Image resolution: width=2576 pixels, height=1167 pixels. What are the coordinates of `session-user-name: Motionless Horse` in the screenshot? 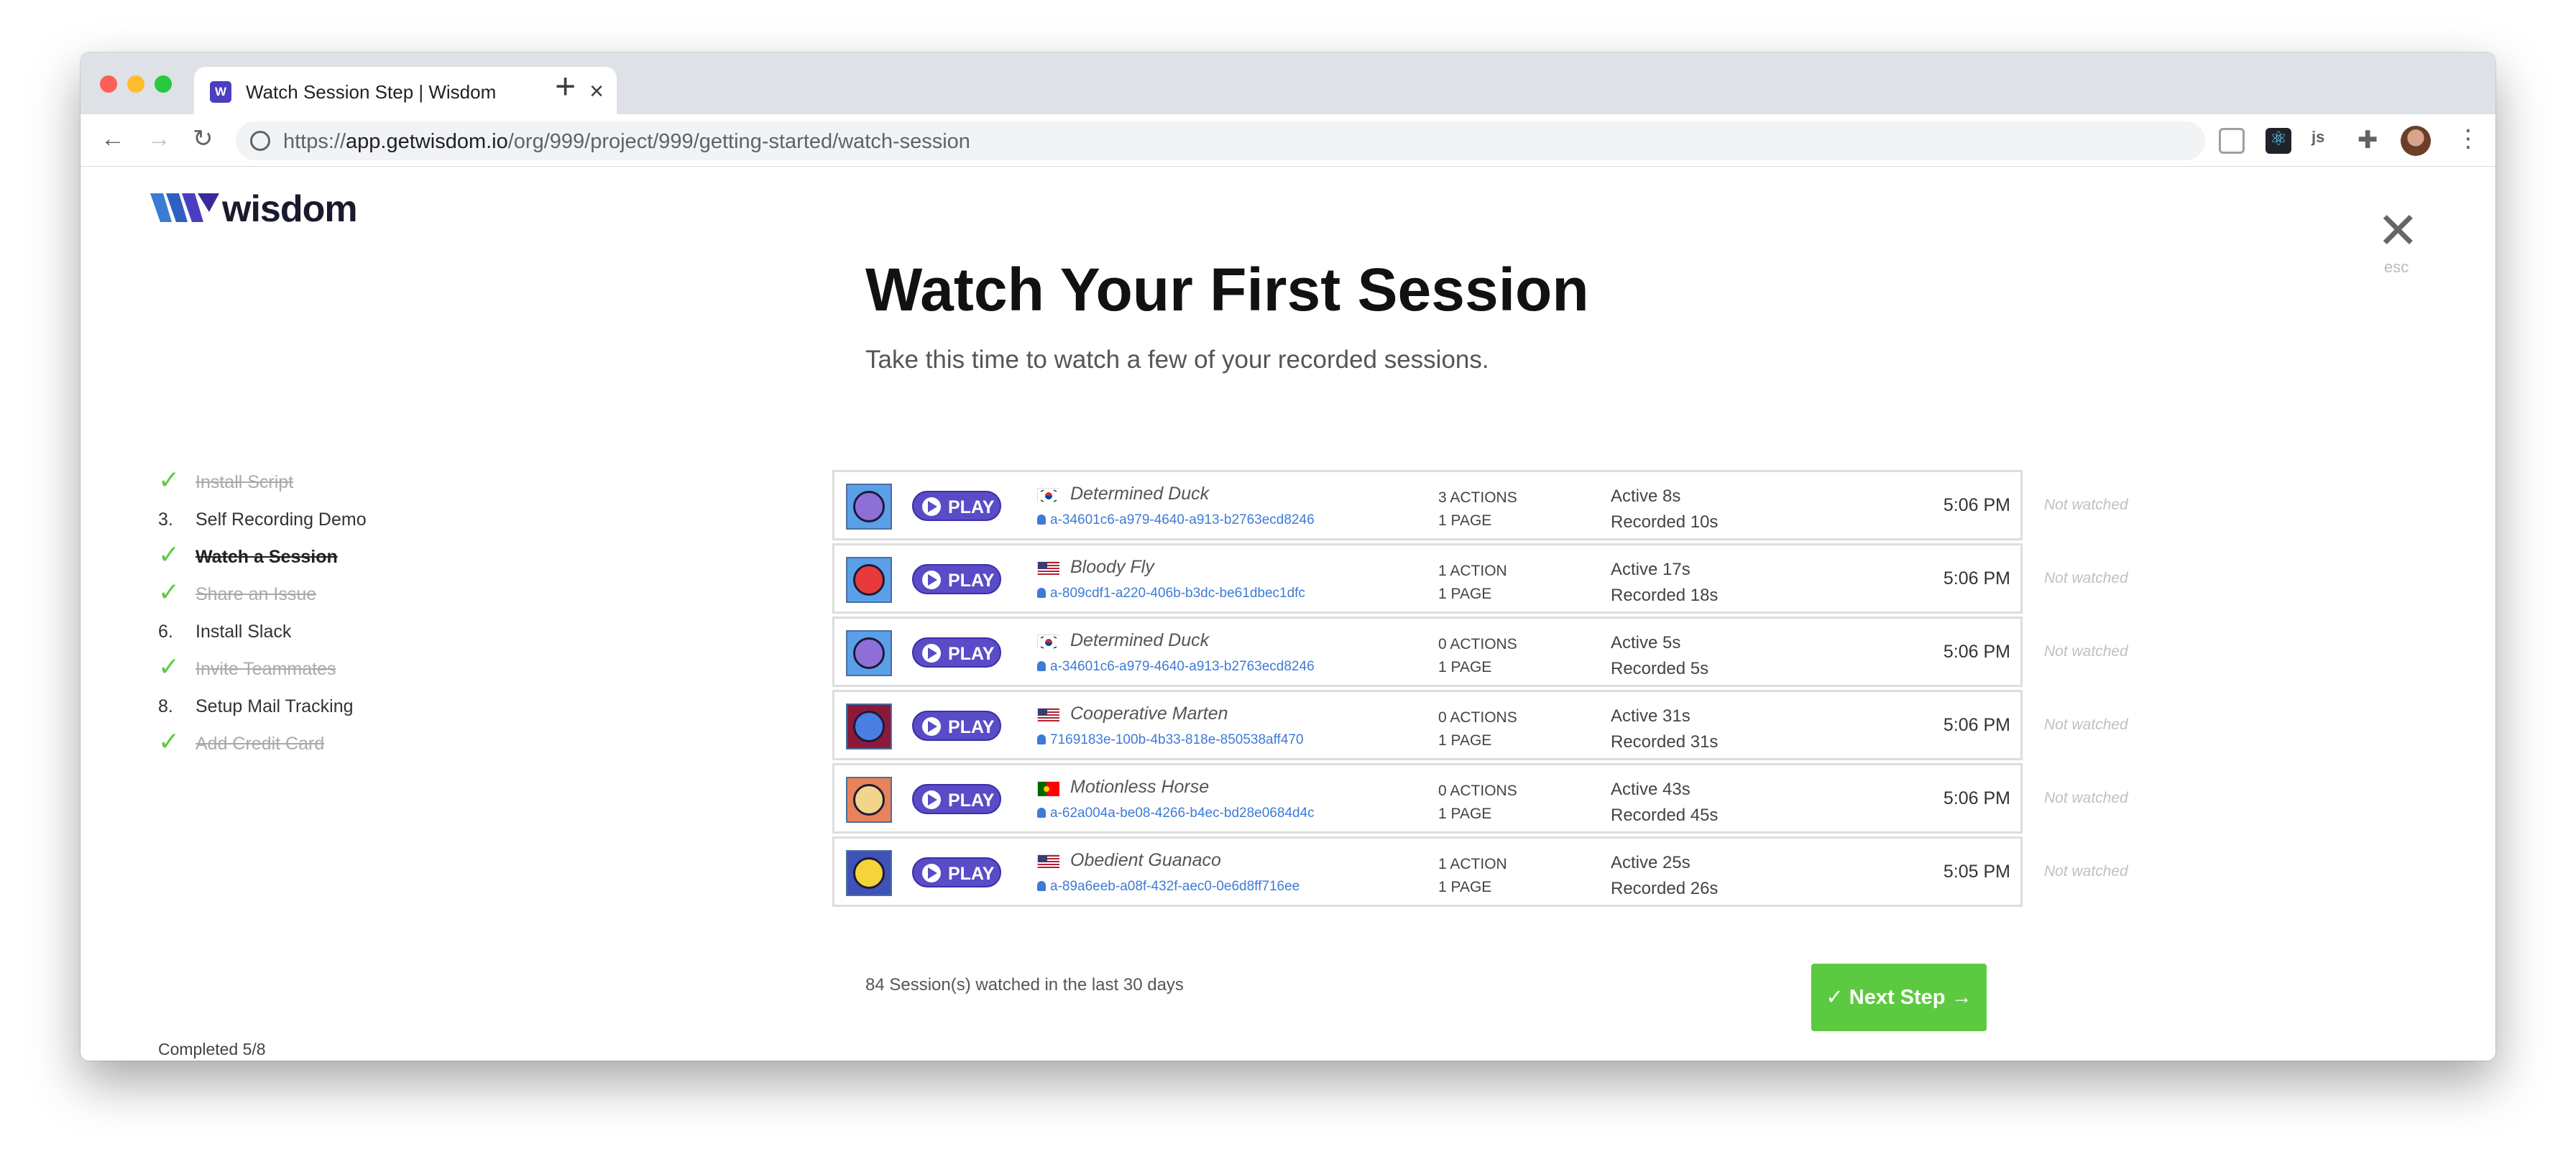 It's located at (1139, 787).